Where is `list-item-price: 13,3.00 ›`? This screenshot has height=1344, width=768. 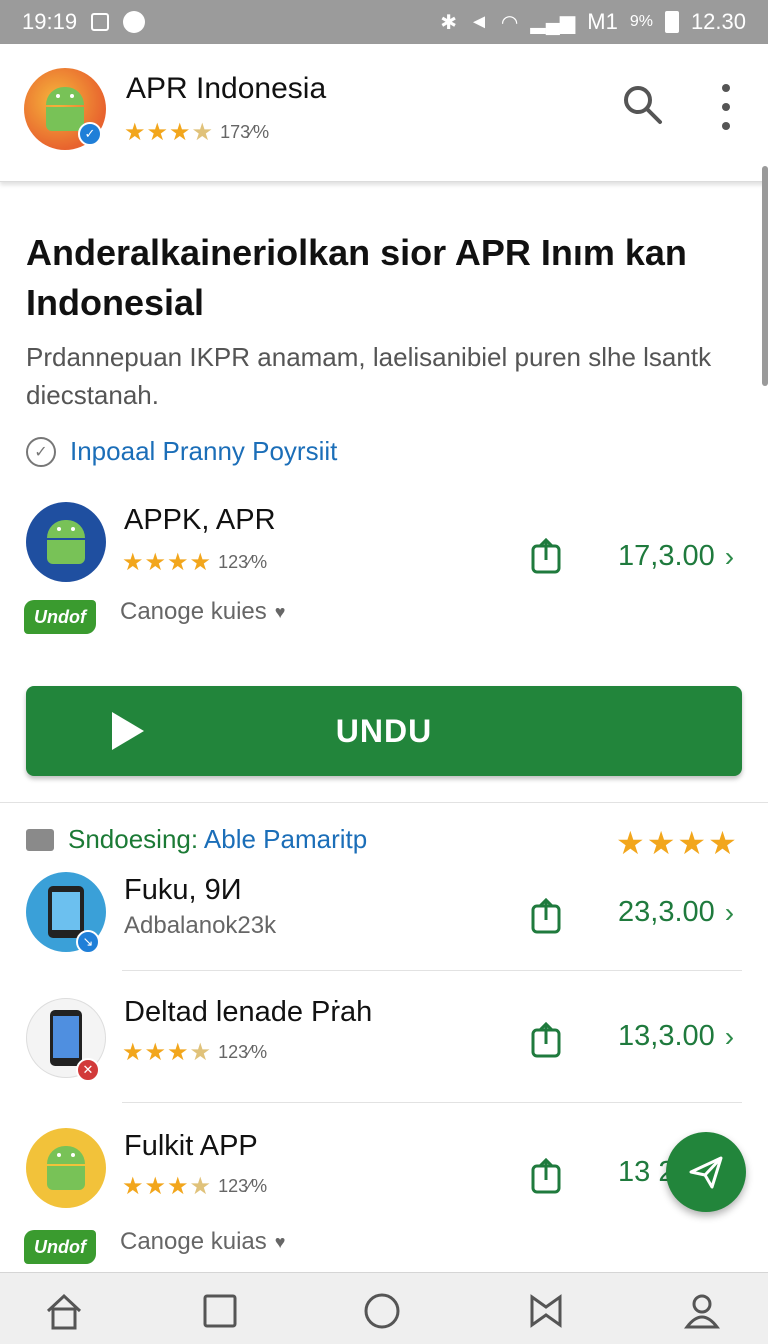
list-item-price: 13,3.00 › is located at coordinates (676, 1036).